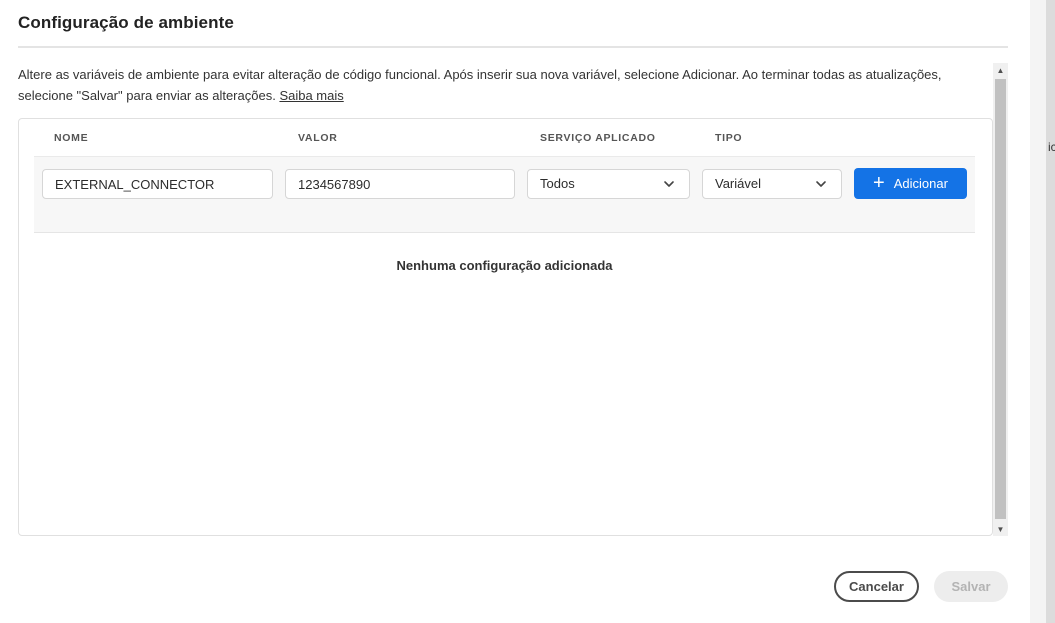 This screenshot has width=1055, height=623. What do you see at coordinates (557, 183) in the screenshot?
I see `service-select-value: Todos` at bounding box center [557, 183].